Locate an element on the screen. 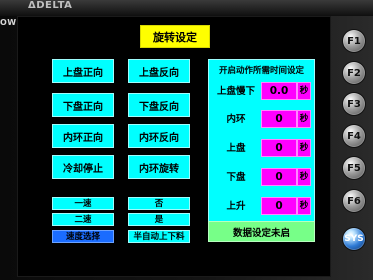 The width and height of the screenshot is (373, 280). data-setting-note: 数据设定未启 is located at coordinates (261, 231).